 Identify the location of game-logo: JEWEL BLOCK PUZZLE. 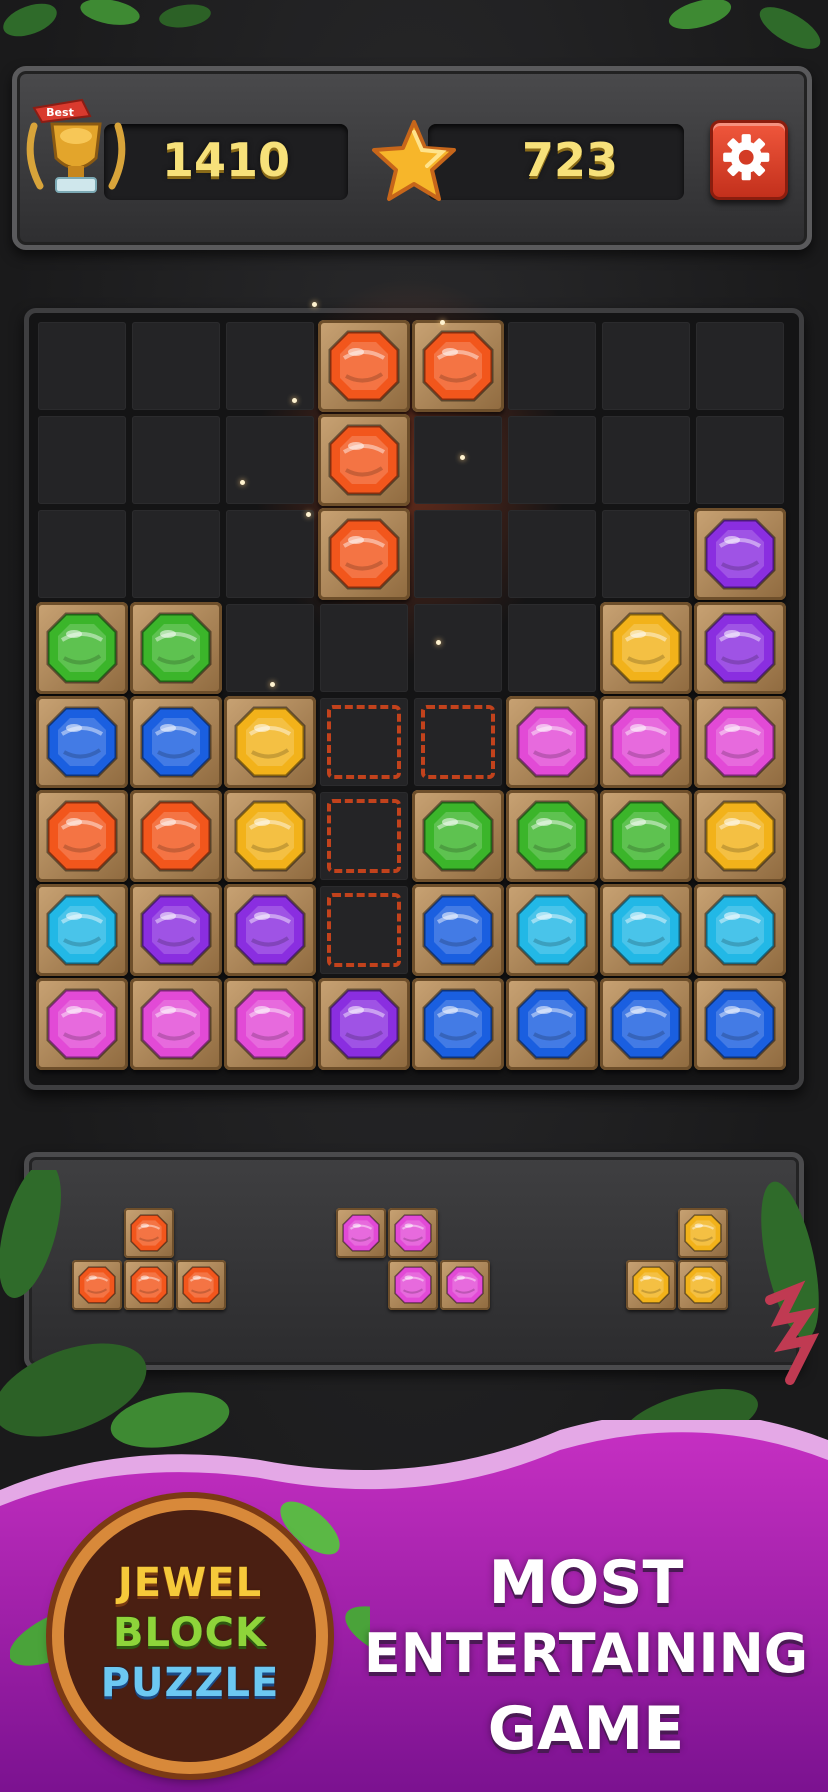
(190, 1636).